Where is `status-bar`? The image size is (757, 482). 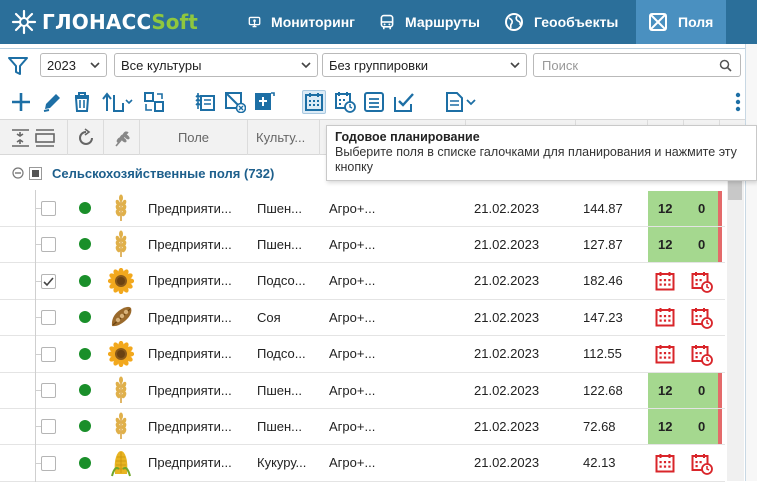
status-bar is located at coordinates (720, 427).